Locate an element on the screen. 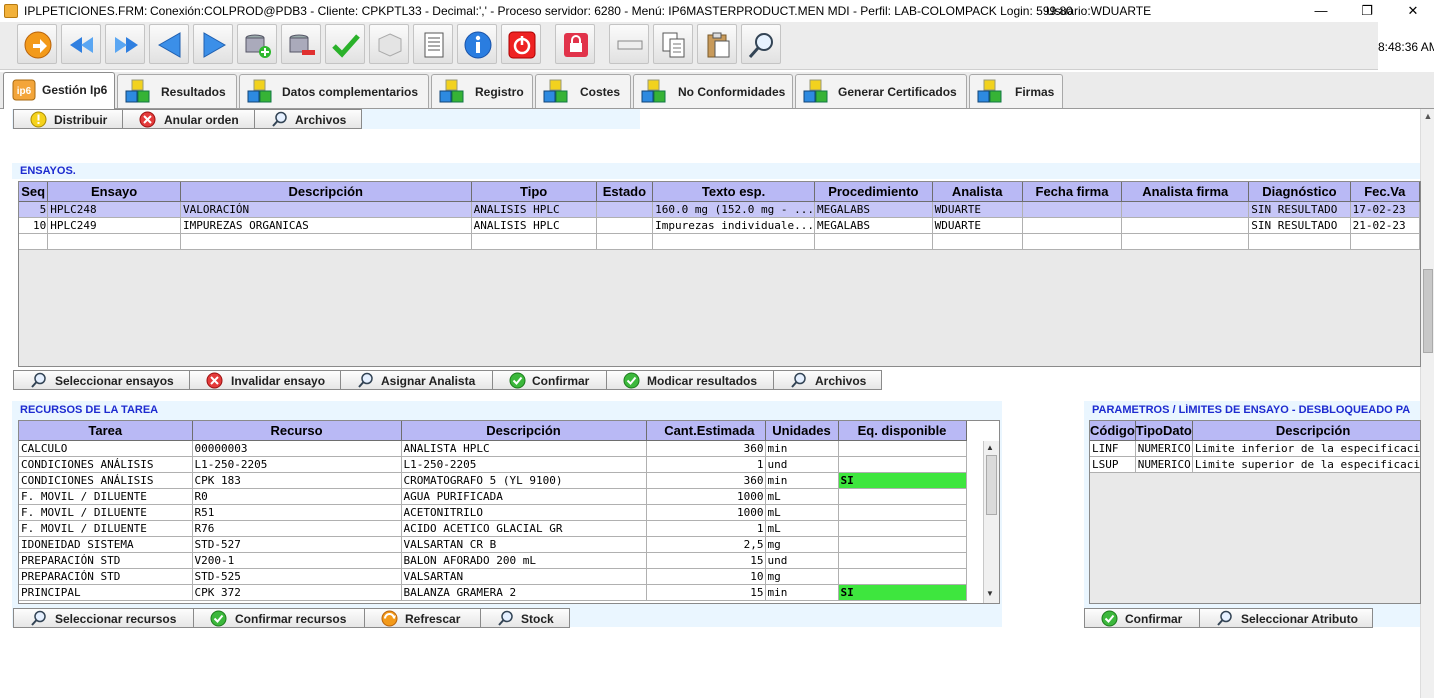  exit-button is located at coordinates (37, 44).